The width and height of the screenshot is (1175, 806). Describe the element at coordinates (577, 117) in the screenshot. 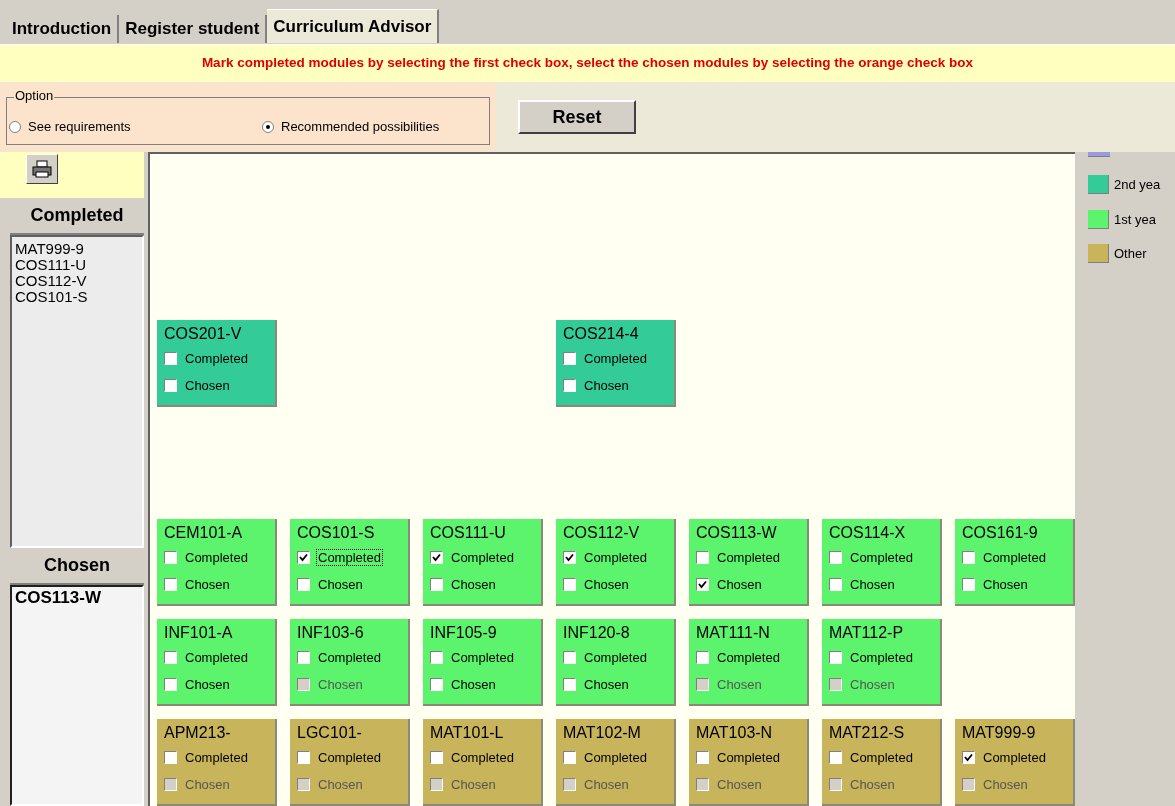

I see `reset-button: Reset` at that location.